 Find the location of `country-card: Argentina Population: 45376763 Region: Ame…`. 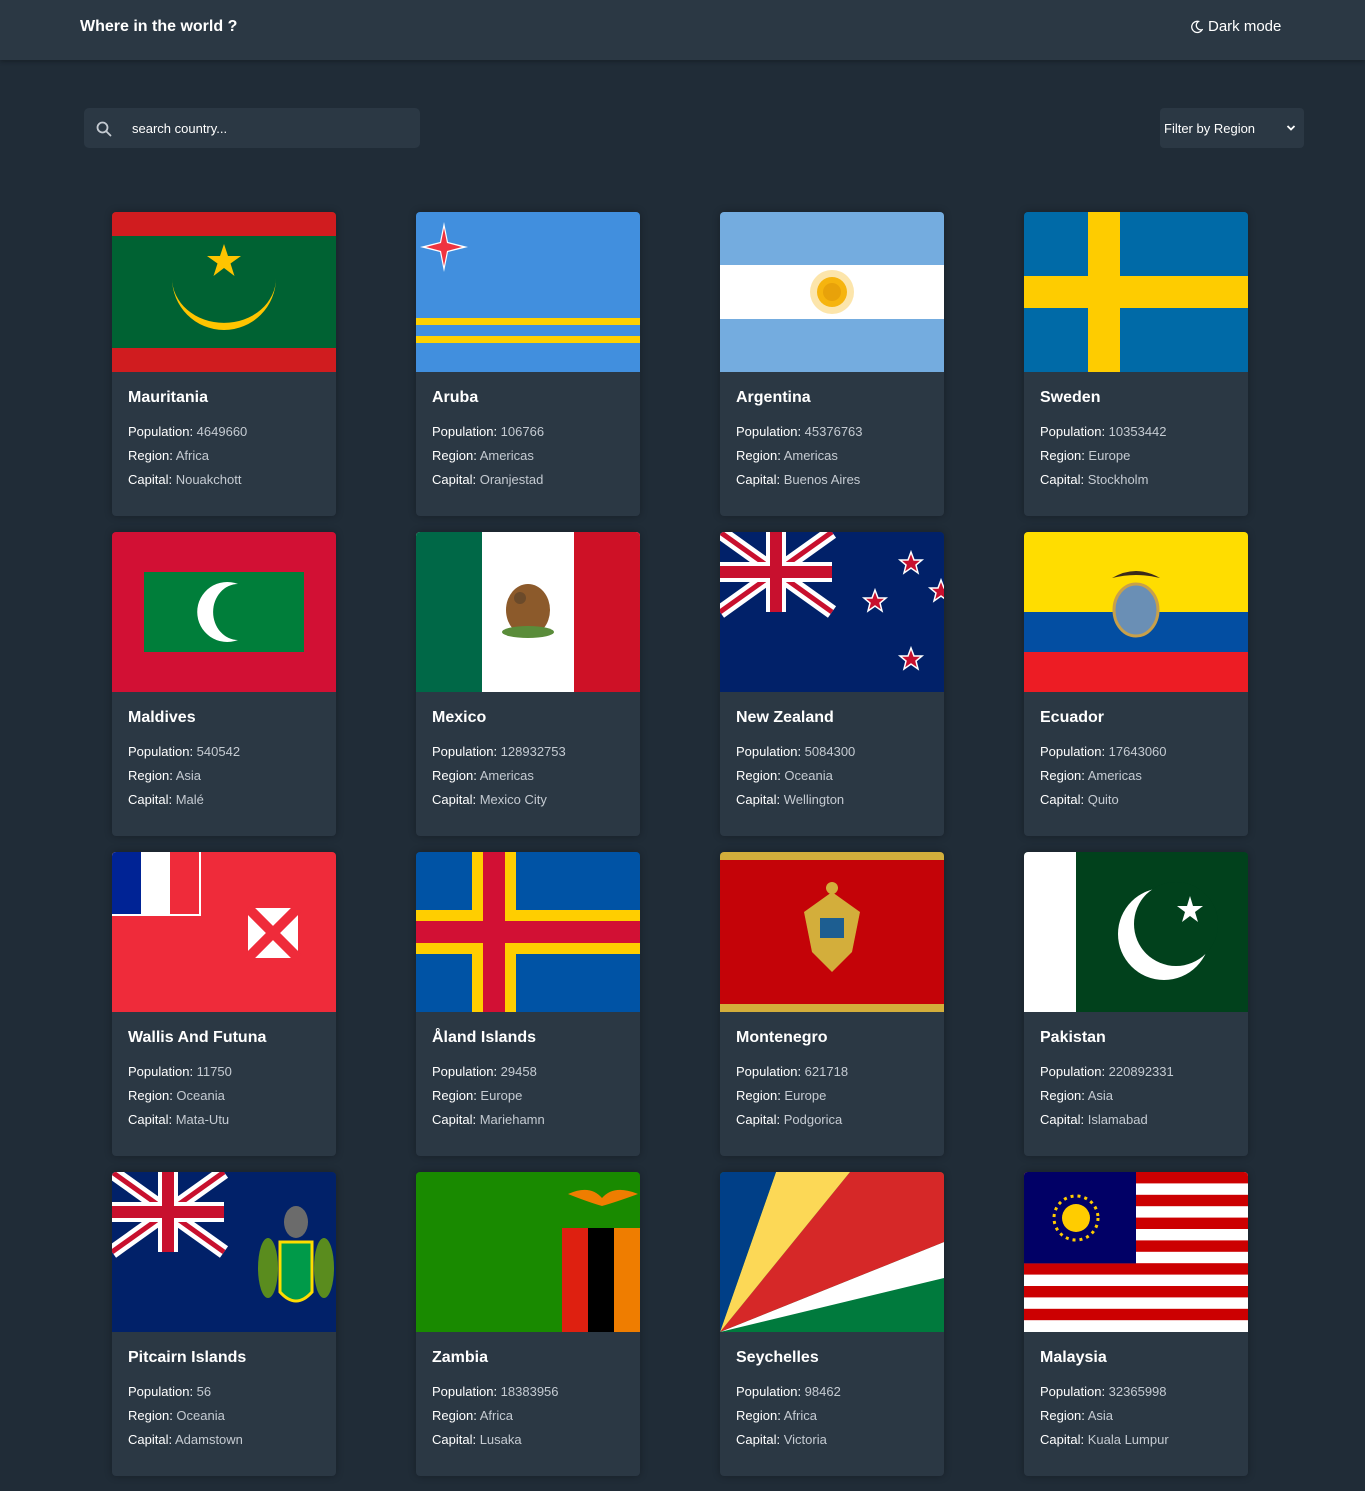

country-card: Argentina Population: 45376763 Region: Ame… is located at coordinates (832, 364).